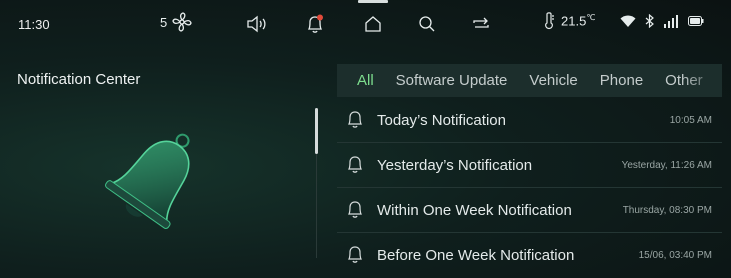 Image resolution: width=731 pixels, height=278 pixels. I want to click on active-tab-indicator, so click(373, 1).